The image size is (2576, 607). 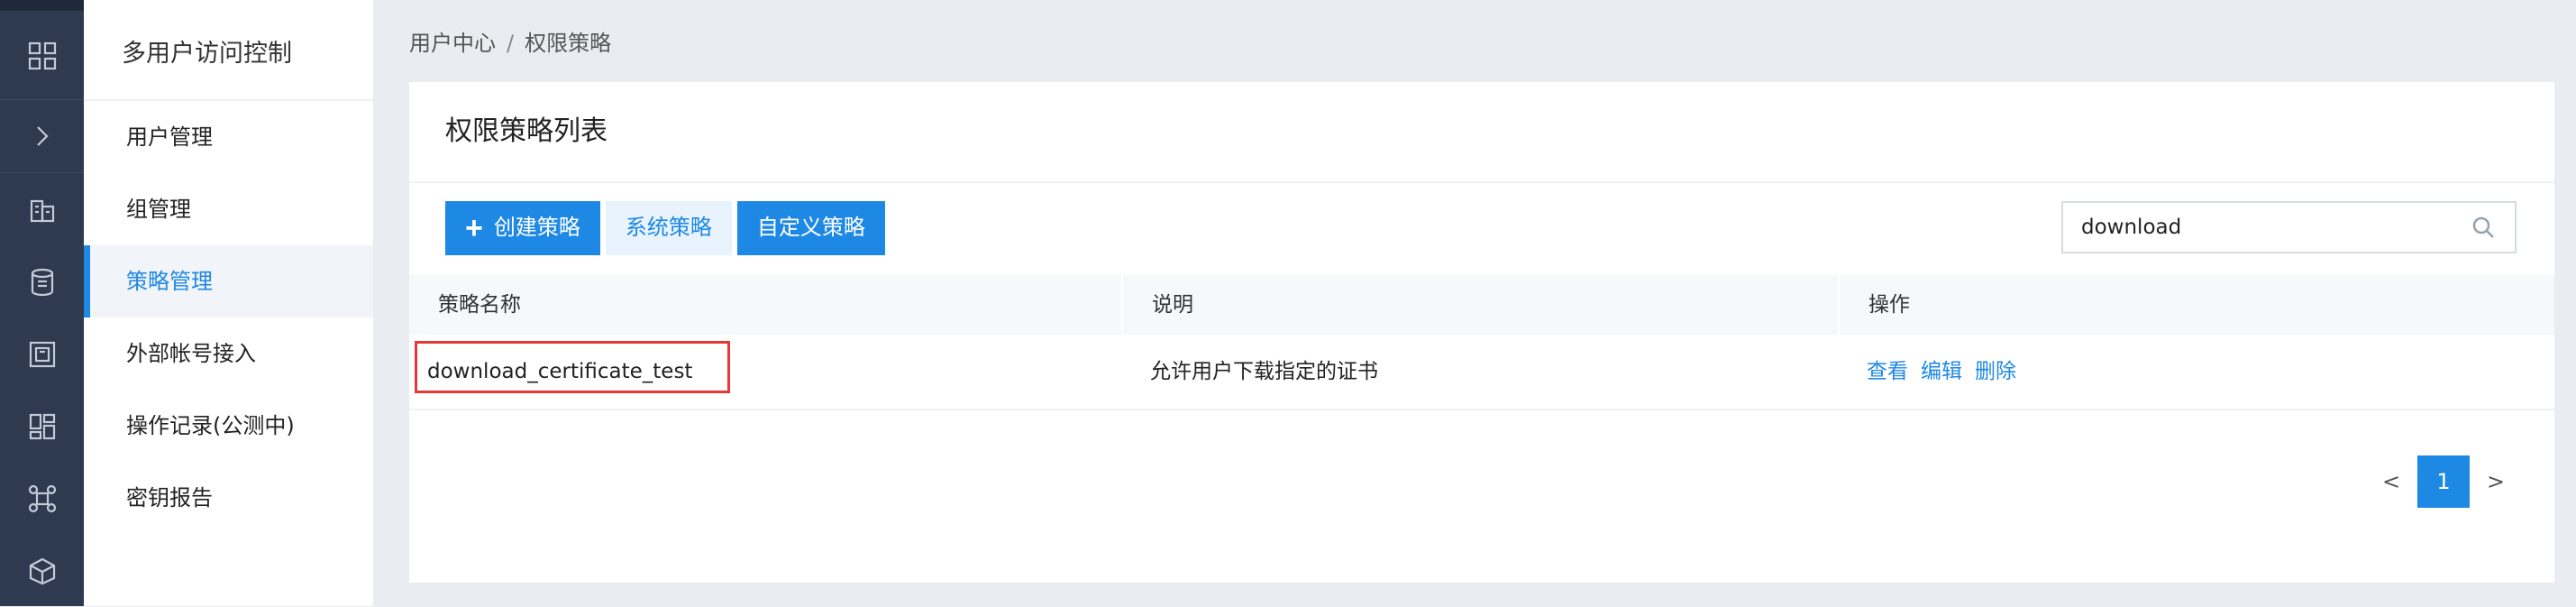 What do you see at coordinates (42, 210) in the screenshot?
I see `building-icon` at bounding box center [42, 210].